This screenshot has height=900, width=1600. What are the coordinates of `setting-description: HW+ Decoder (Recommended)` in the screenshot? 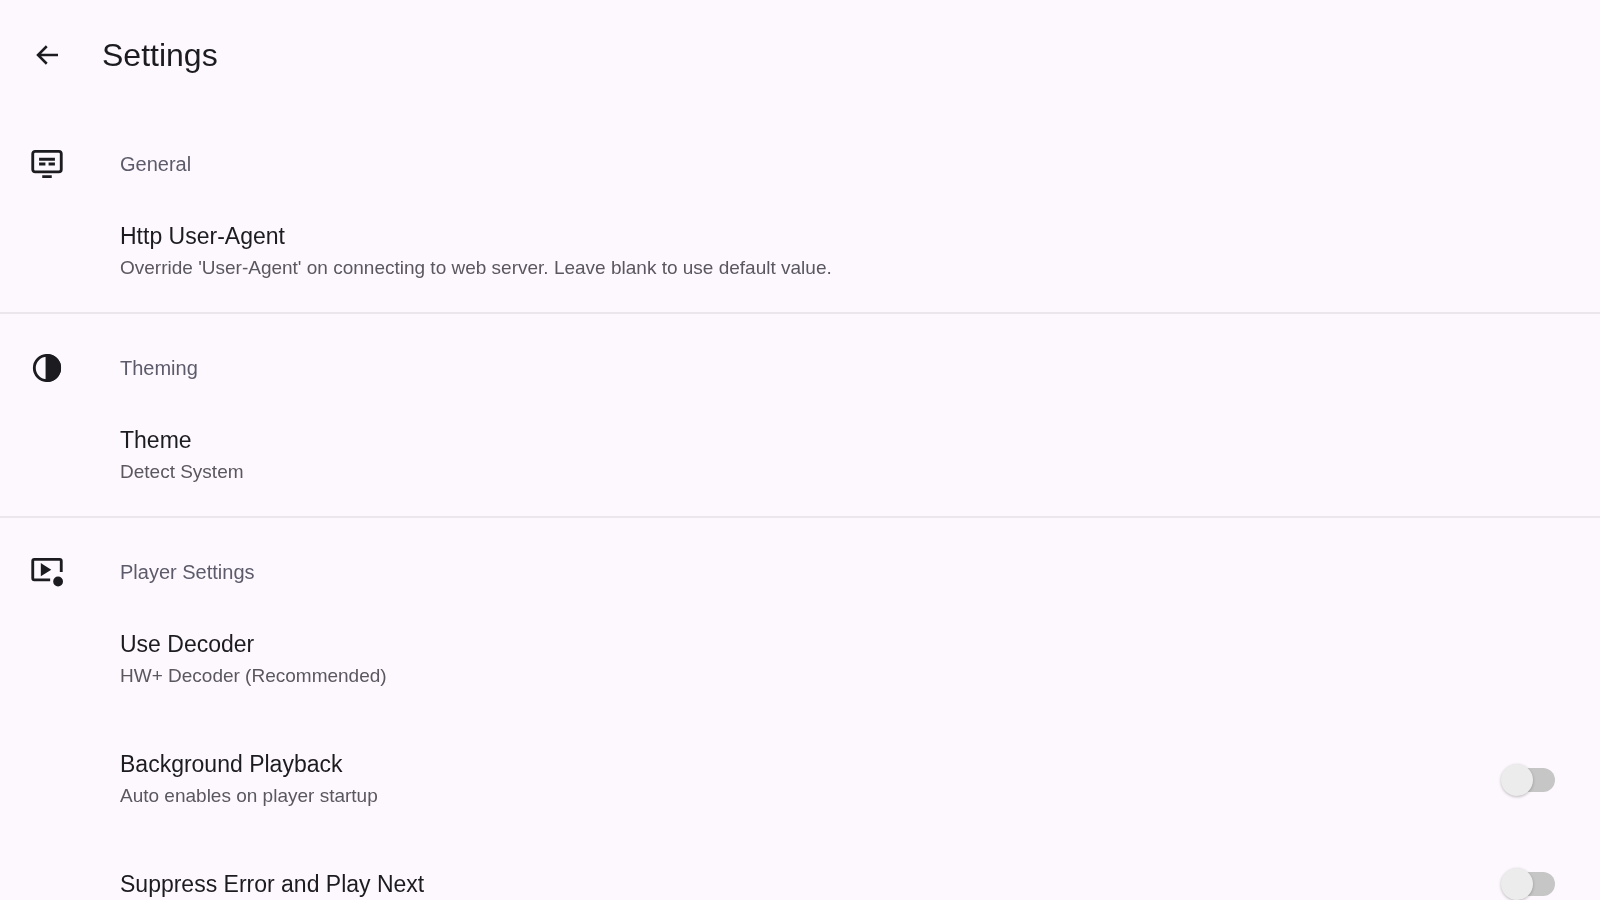 It's located at (254, 676).